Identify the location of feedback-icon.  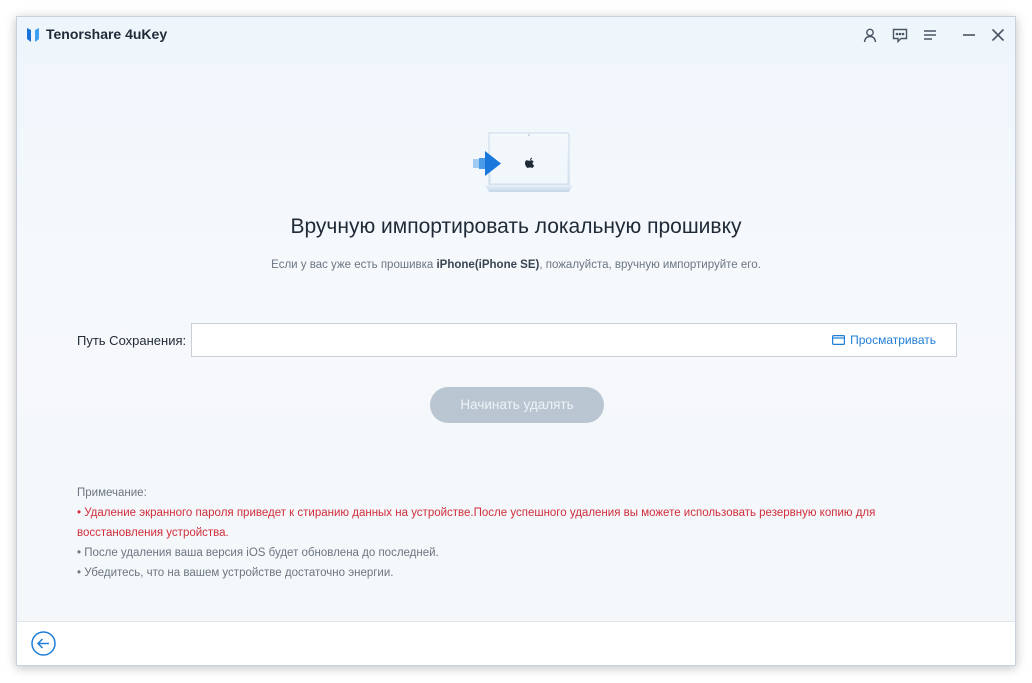
(900, 35).